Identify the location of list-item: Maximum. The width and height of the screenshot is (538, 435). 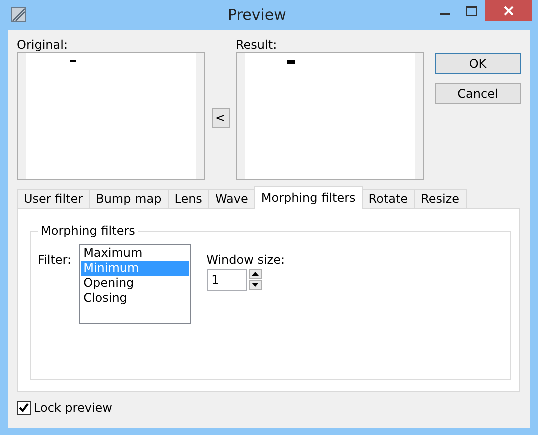
(134, 253).